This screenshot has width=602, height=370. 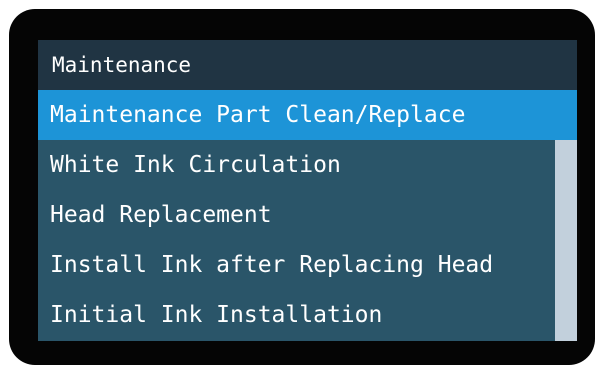 I want to click on menu-item-head-replacement: Head Replacement, so click(x=296, y=215).